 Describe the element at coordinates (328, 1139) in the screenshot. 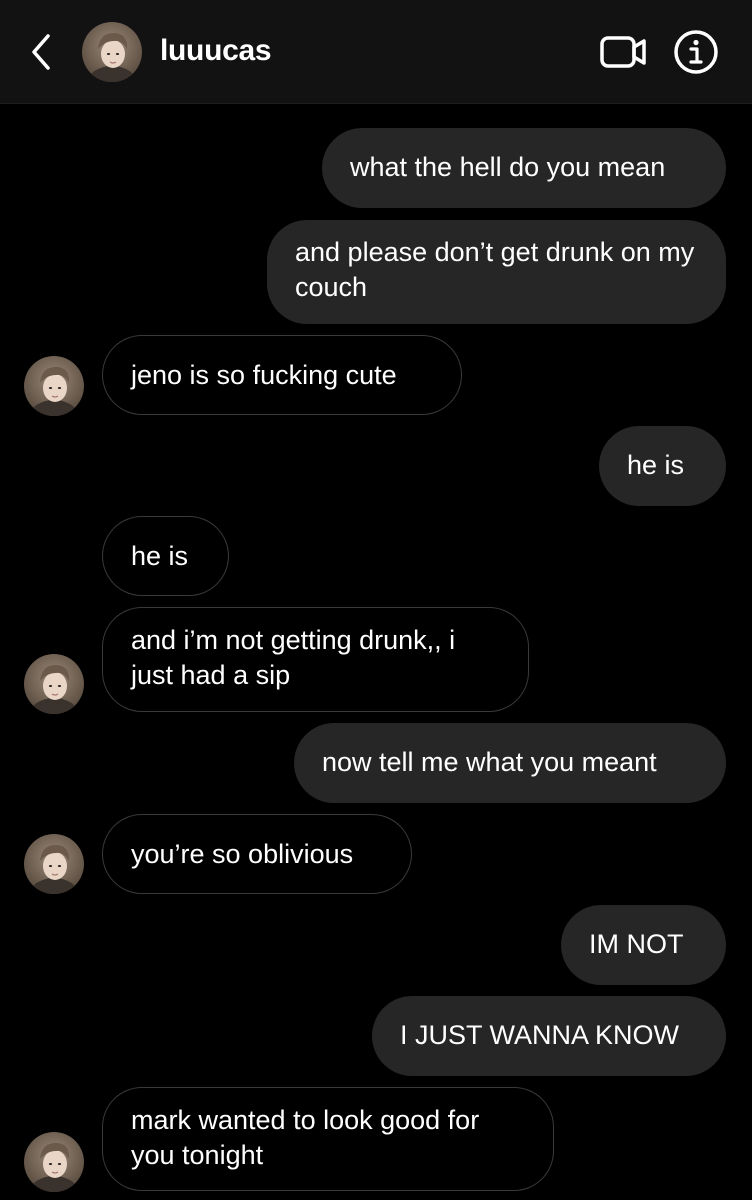

I see `message-bubble-incoming: mark wanted to look good for you tonight` at that location.